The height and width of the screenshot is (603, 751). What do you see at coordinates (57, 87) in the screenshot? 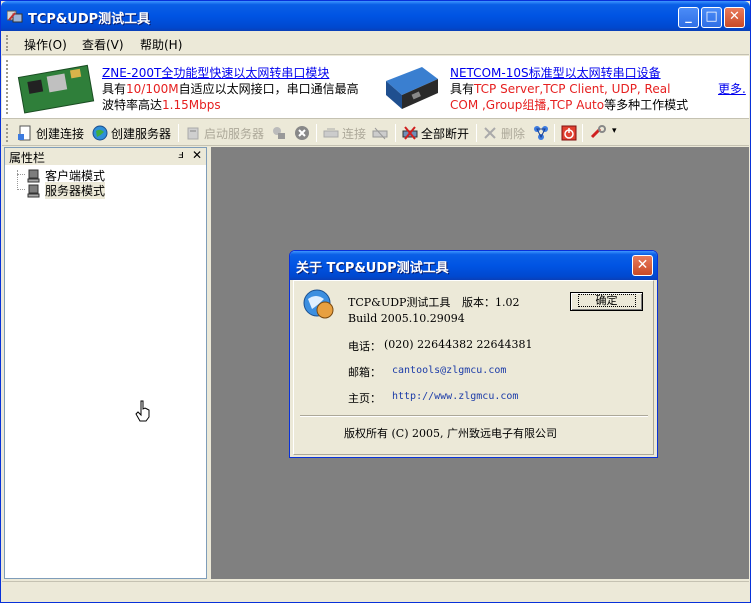
I see `zne-200t-module-image` at bounding box center [57, 87].